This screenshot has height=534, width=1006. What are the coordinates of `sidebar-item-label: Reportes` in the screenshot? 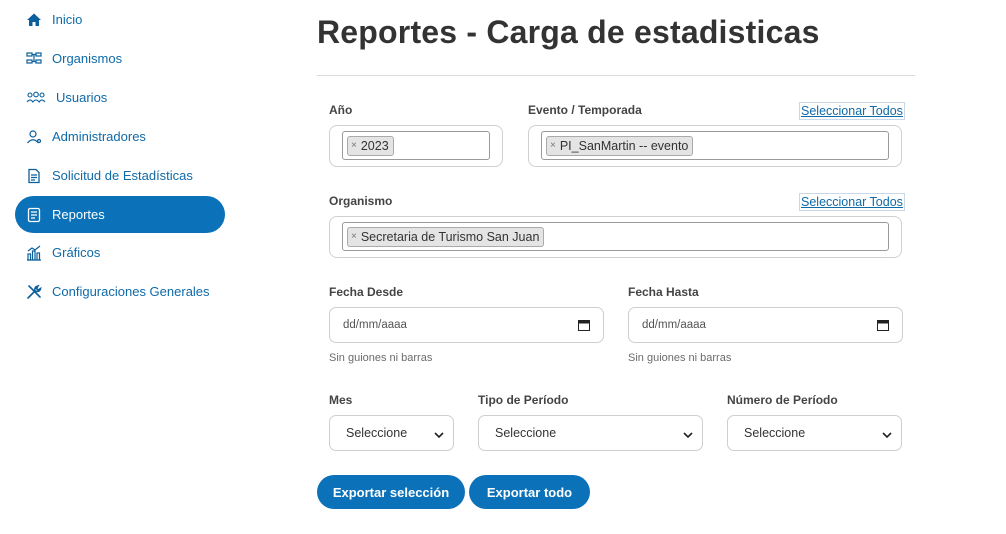 It's located at (78, 214).